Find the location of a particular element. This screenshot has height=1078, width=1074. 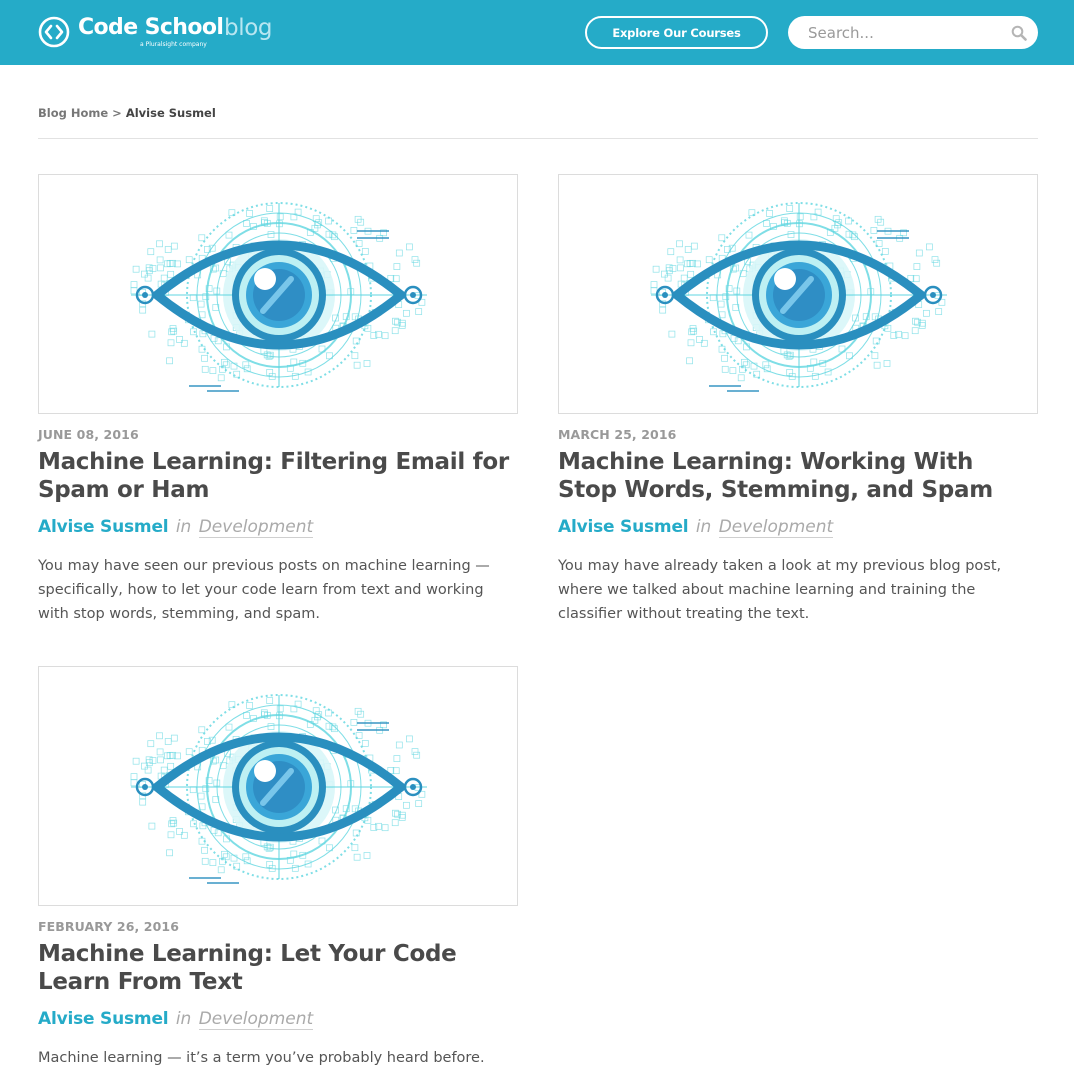

site-logo: Code School blog a Pluralsight company is located at coordinates (158, 33).